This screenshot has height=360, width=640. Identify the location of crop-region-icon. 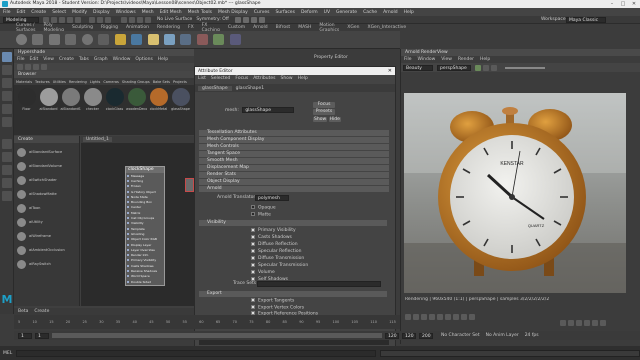
(494, 67).